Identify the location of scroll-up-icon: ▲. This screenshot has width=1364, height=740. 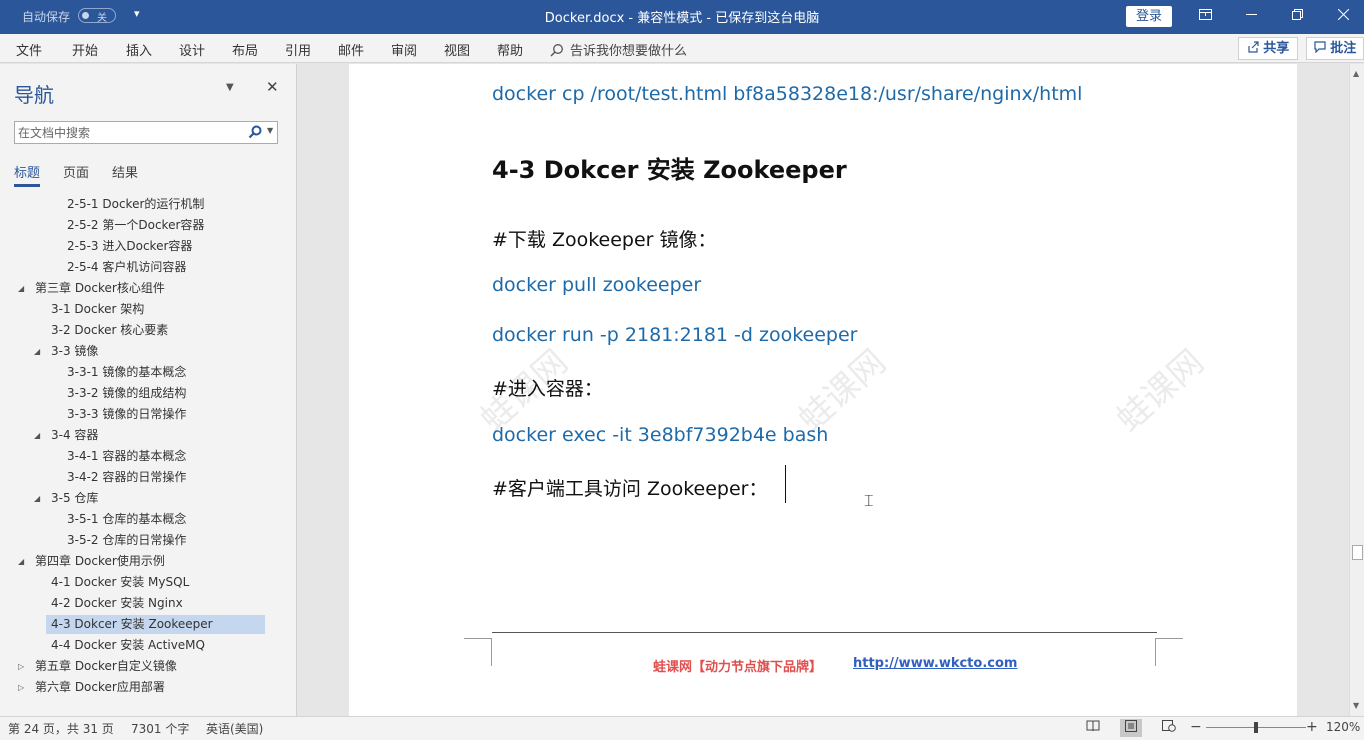
(1356, 73).